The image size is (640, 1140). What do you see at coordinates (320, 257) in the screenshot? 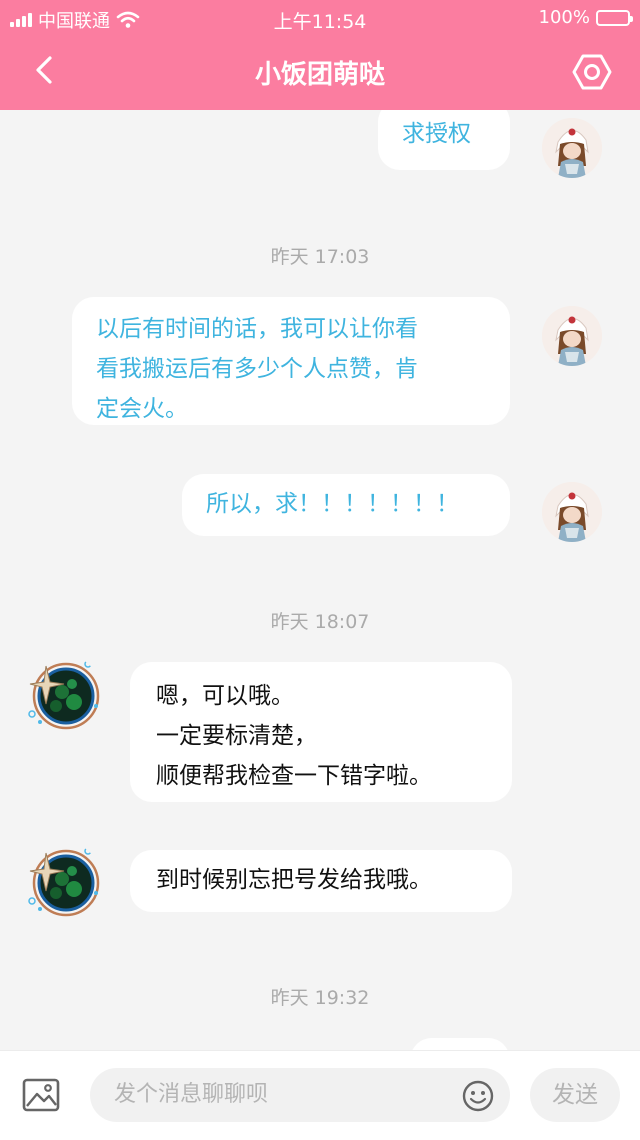
I see `timestamp: 昨天 17:03` at bounding box center [320, 257].